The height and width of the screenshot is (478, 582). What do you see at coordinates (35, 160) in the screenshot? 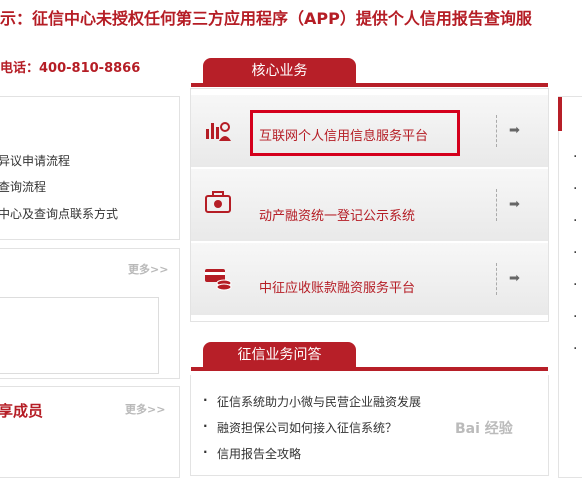
I see `process-link-objection: 异议申请流程` at bounding box center [35, 160].